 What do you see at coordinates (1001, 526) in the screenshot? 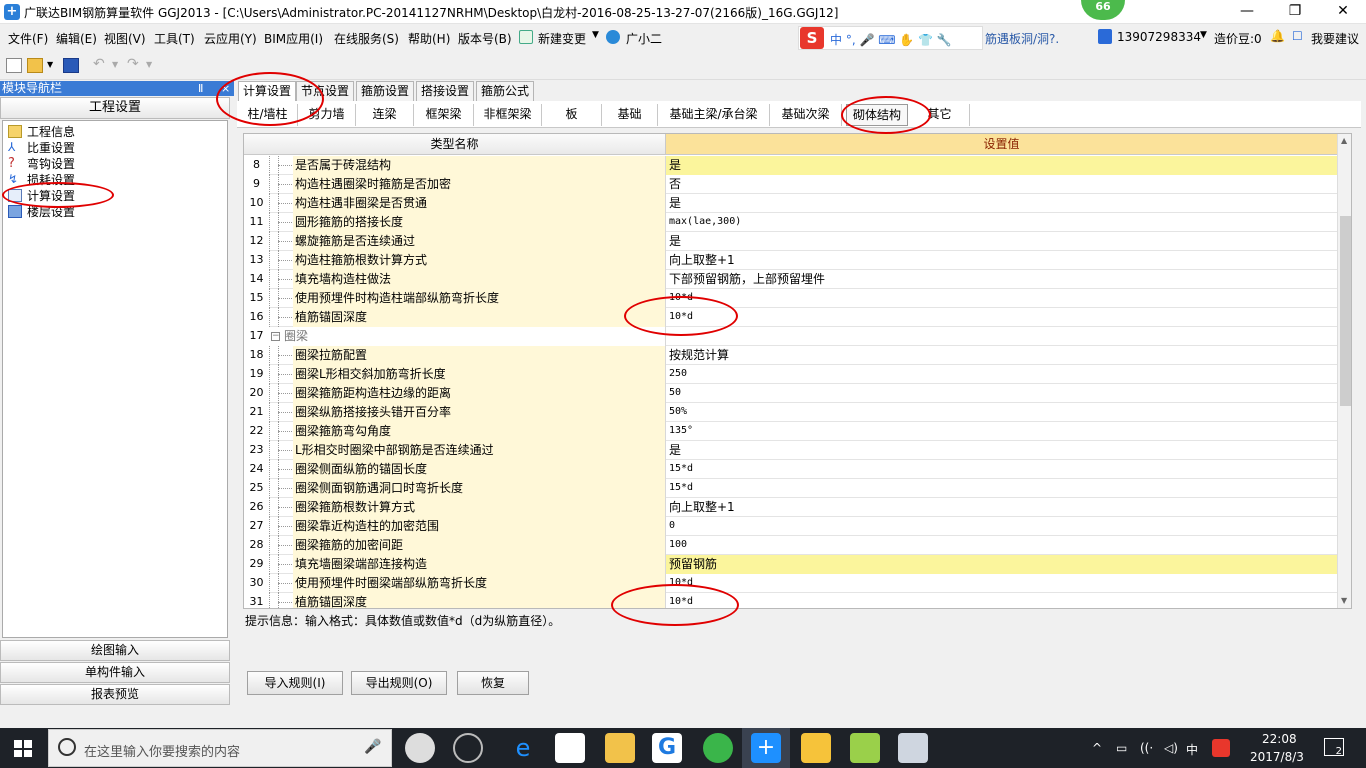
I see `row-value: 0` at bounding box center [1001, 526].